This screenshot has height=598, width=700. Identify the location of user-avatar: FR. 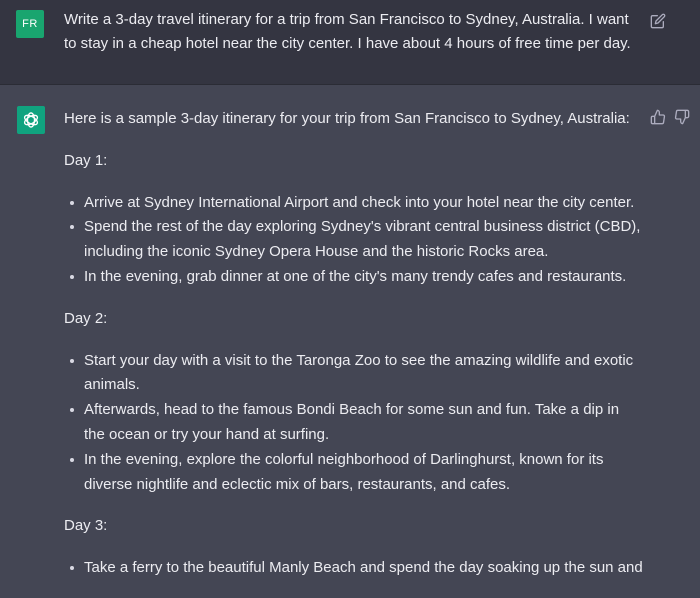
(30, 24).